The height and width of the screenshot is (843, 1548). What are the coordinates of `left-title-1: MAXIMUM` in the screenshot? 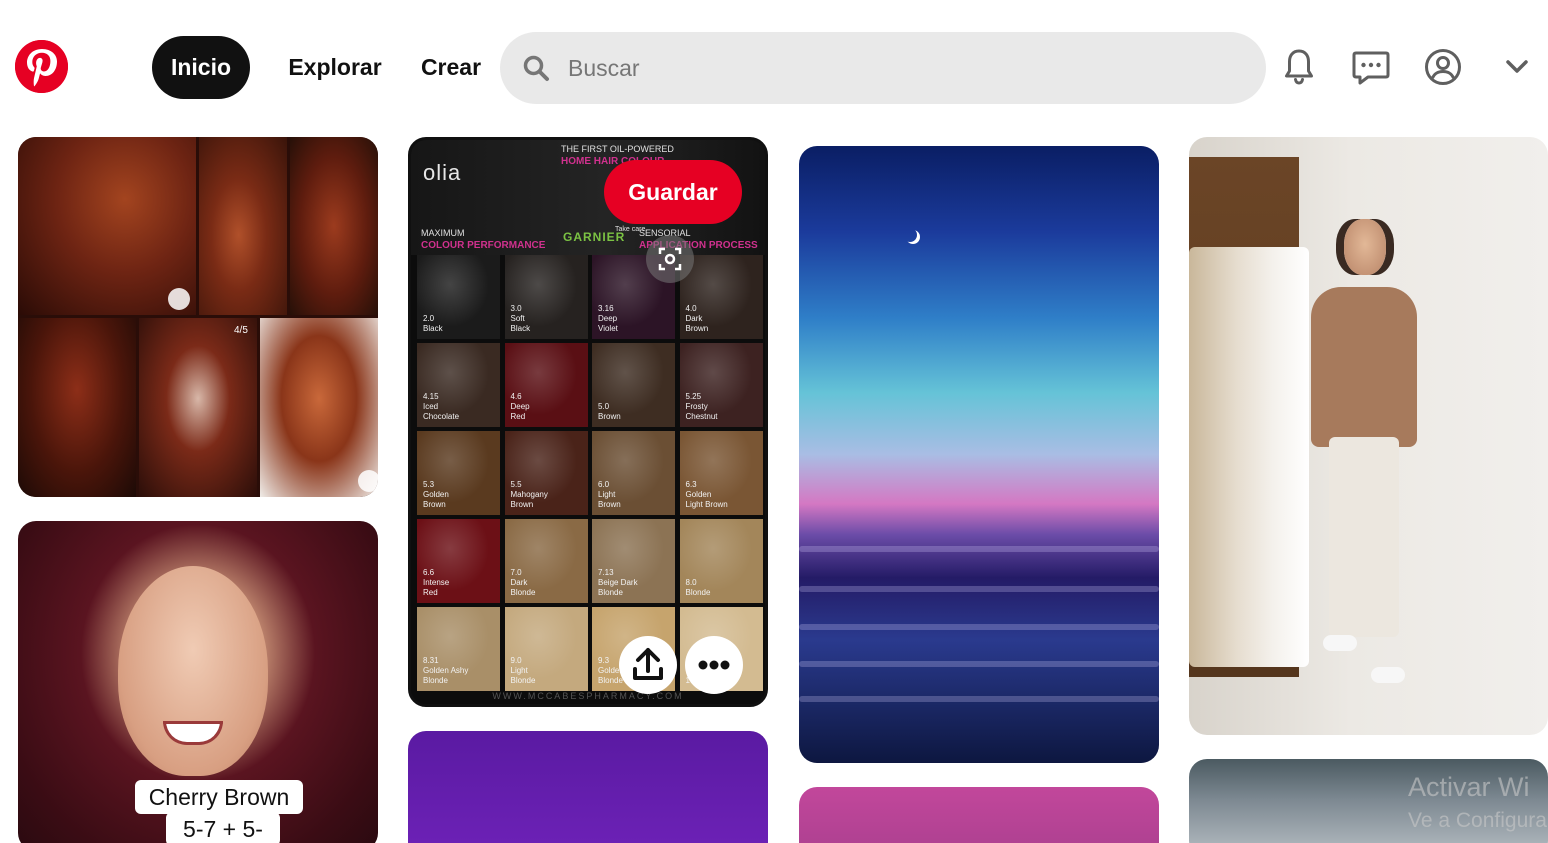 It's located at (443, 233).